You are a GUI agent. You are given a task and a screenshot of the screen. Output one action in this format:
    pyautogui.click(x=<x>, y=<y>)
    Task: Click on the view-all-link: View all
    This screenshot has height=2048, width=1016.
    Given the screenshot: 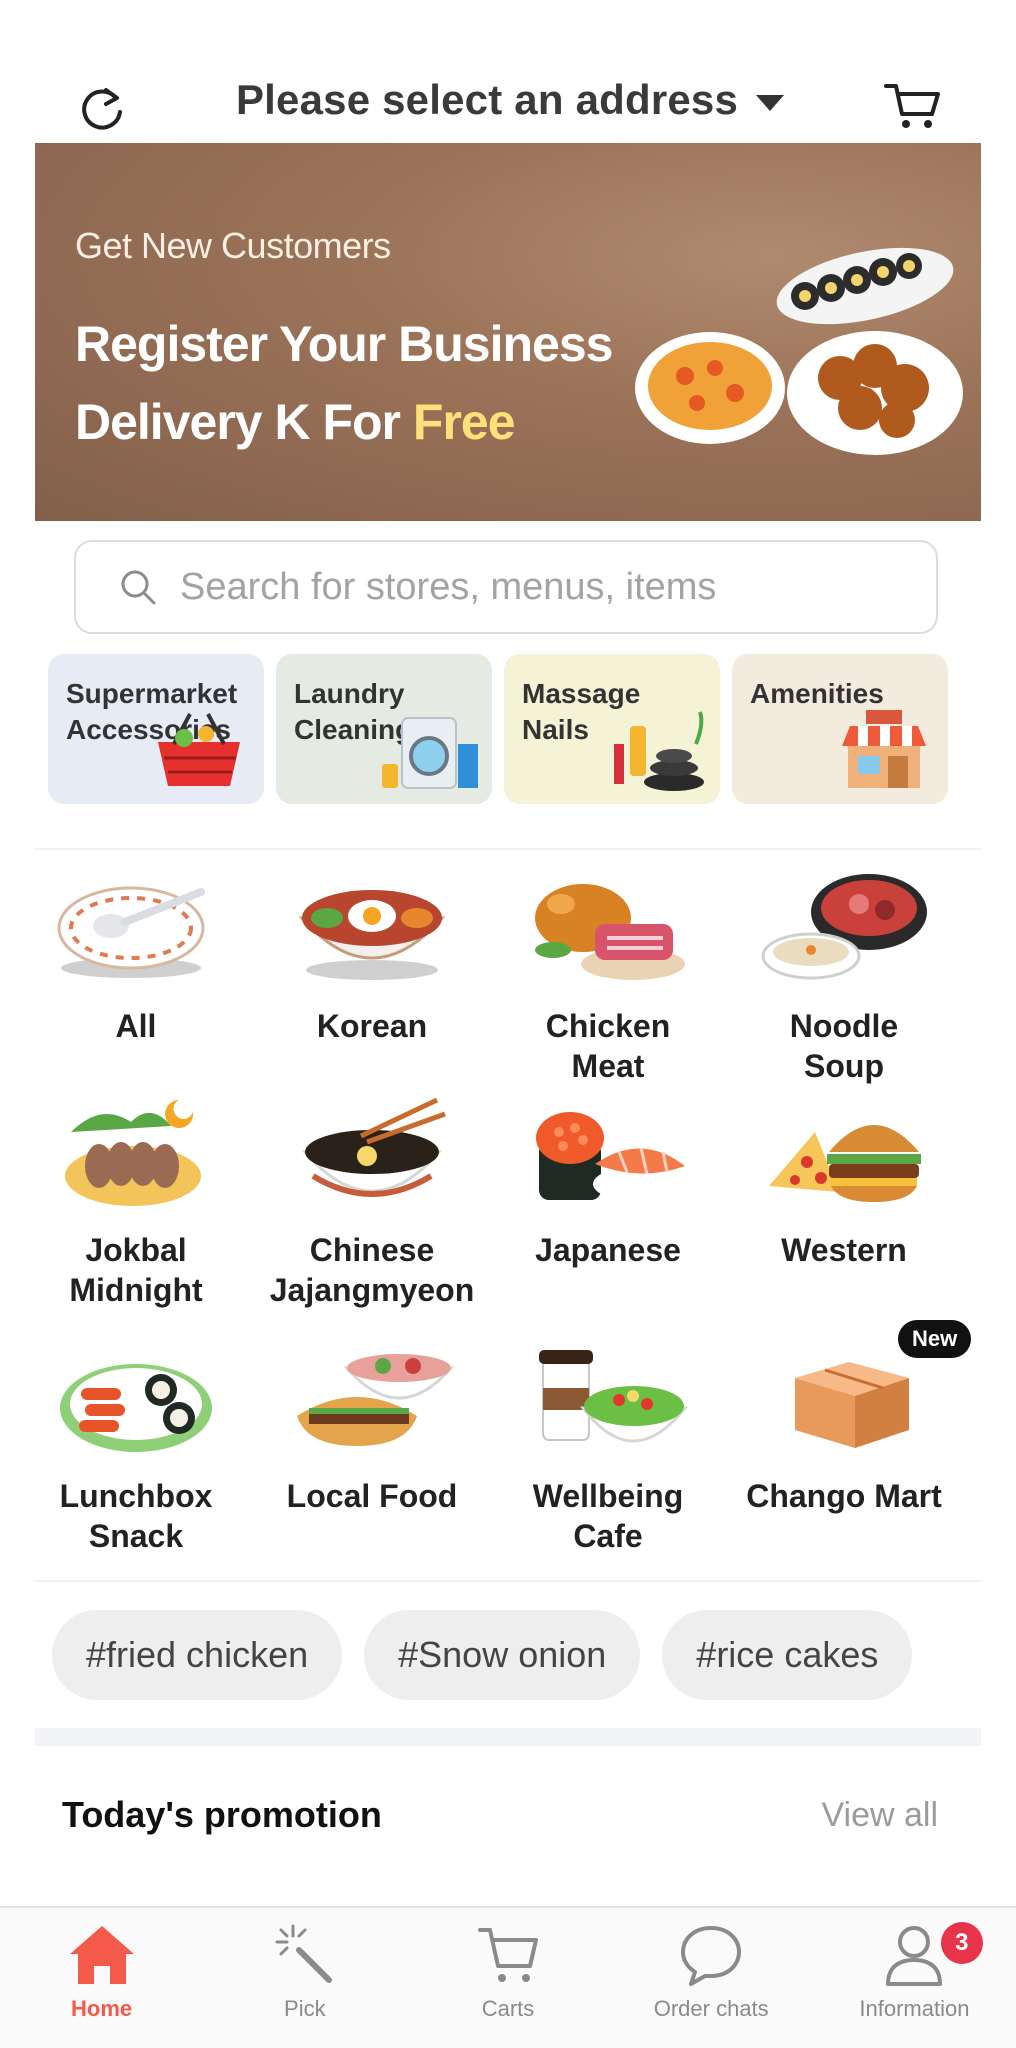 What is the action you would take?
    pyautogui.click(x=879, y=1815)
    